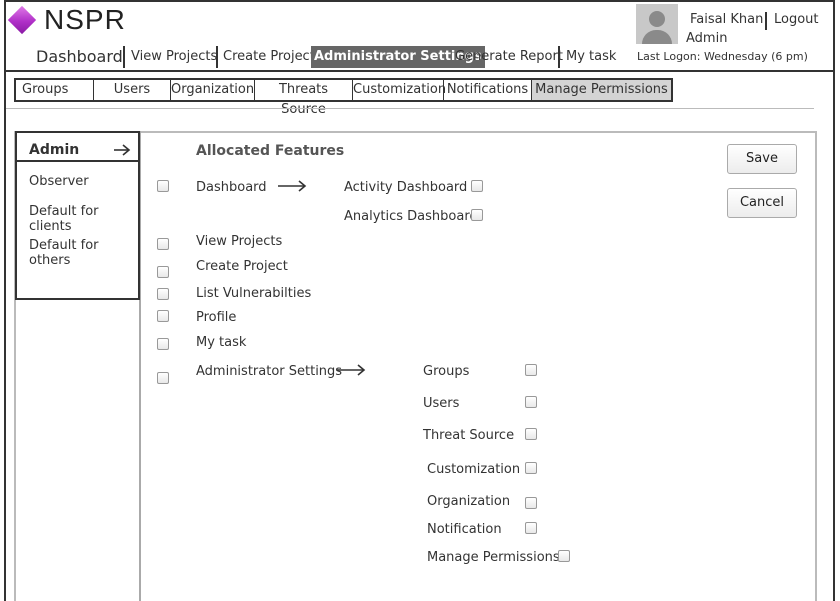 This screenshot has height=601, width=840. What do you see at coordinates (419, 71) in the screenshot?
I see `header-divider` at bounding box center [419, 71].